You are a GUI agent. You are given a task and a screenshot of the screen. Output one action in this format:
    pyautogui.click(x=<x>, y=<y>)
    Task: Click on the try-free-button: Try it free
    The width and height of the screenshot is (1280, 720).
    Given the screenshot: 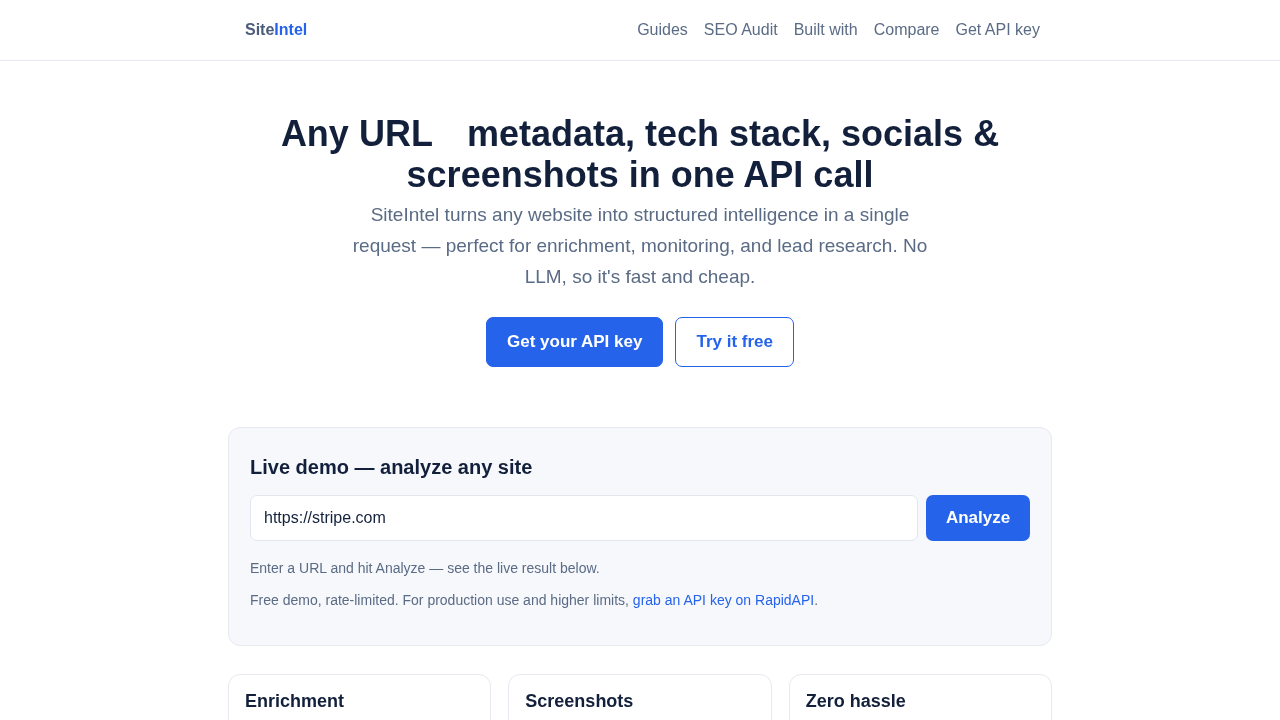 What is the action you would take?
    pyautogui.click(x=734, y=342)
    